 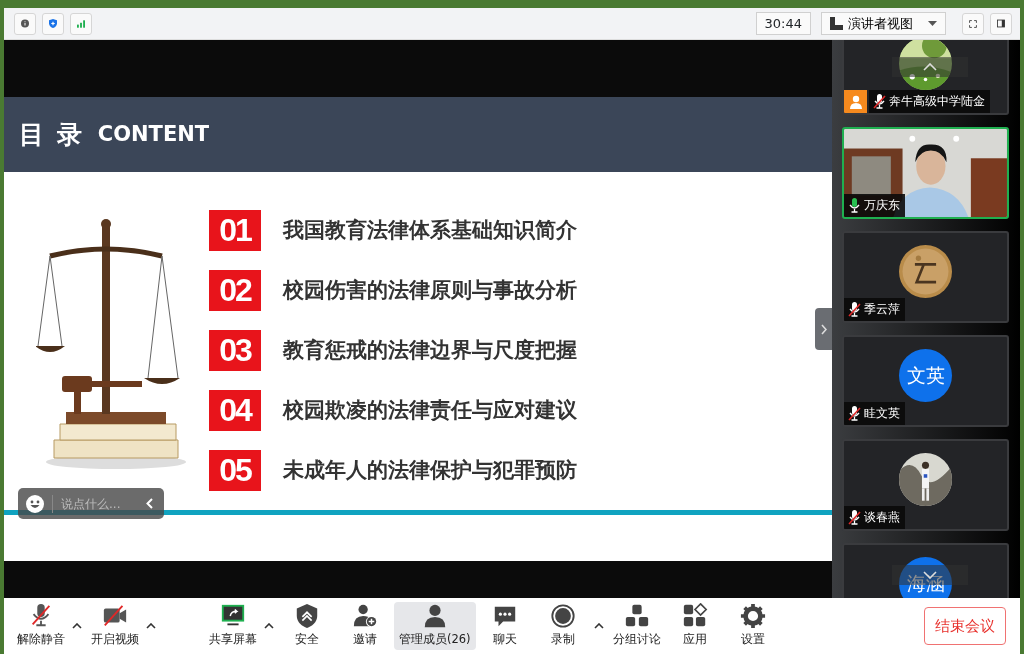 What do you see at coordinates (925, 375) in the screenshot?
I see `avatar-initials: 文英` at bounding box center [925, 375].